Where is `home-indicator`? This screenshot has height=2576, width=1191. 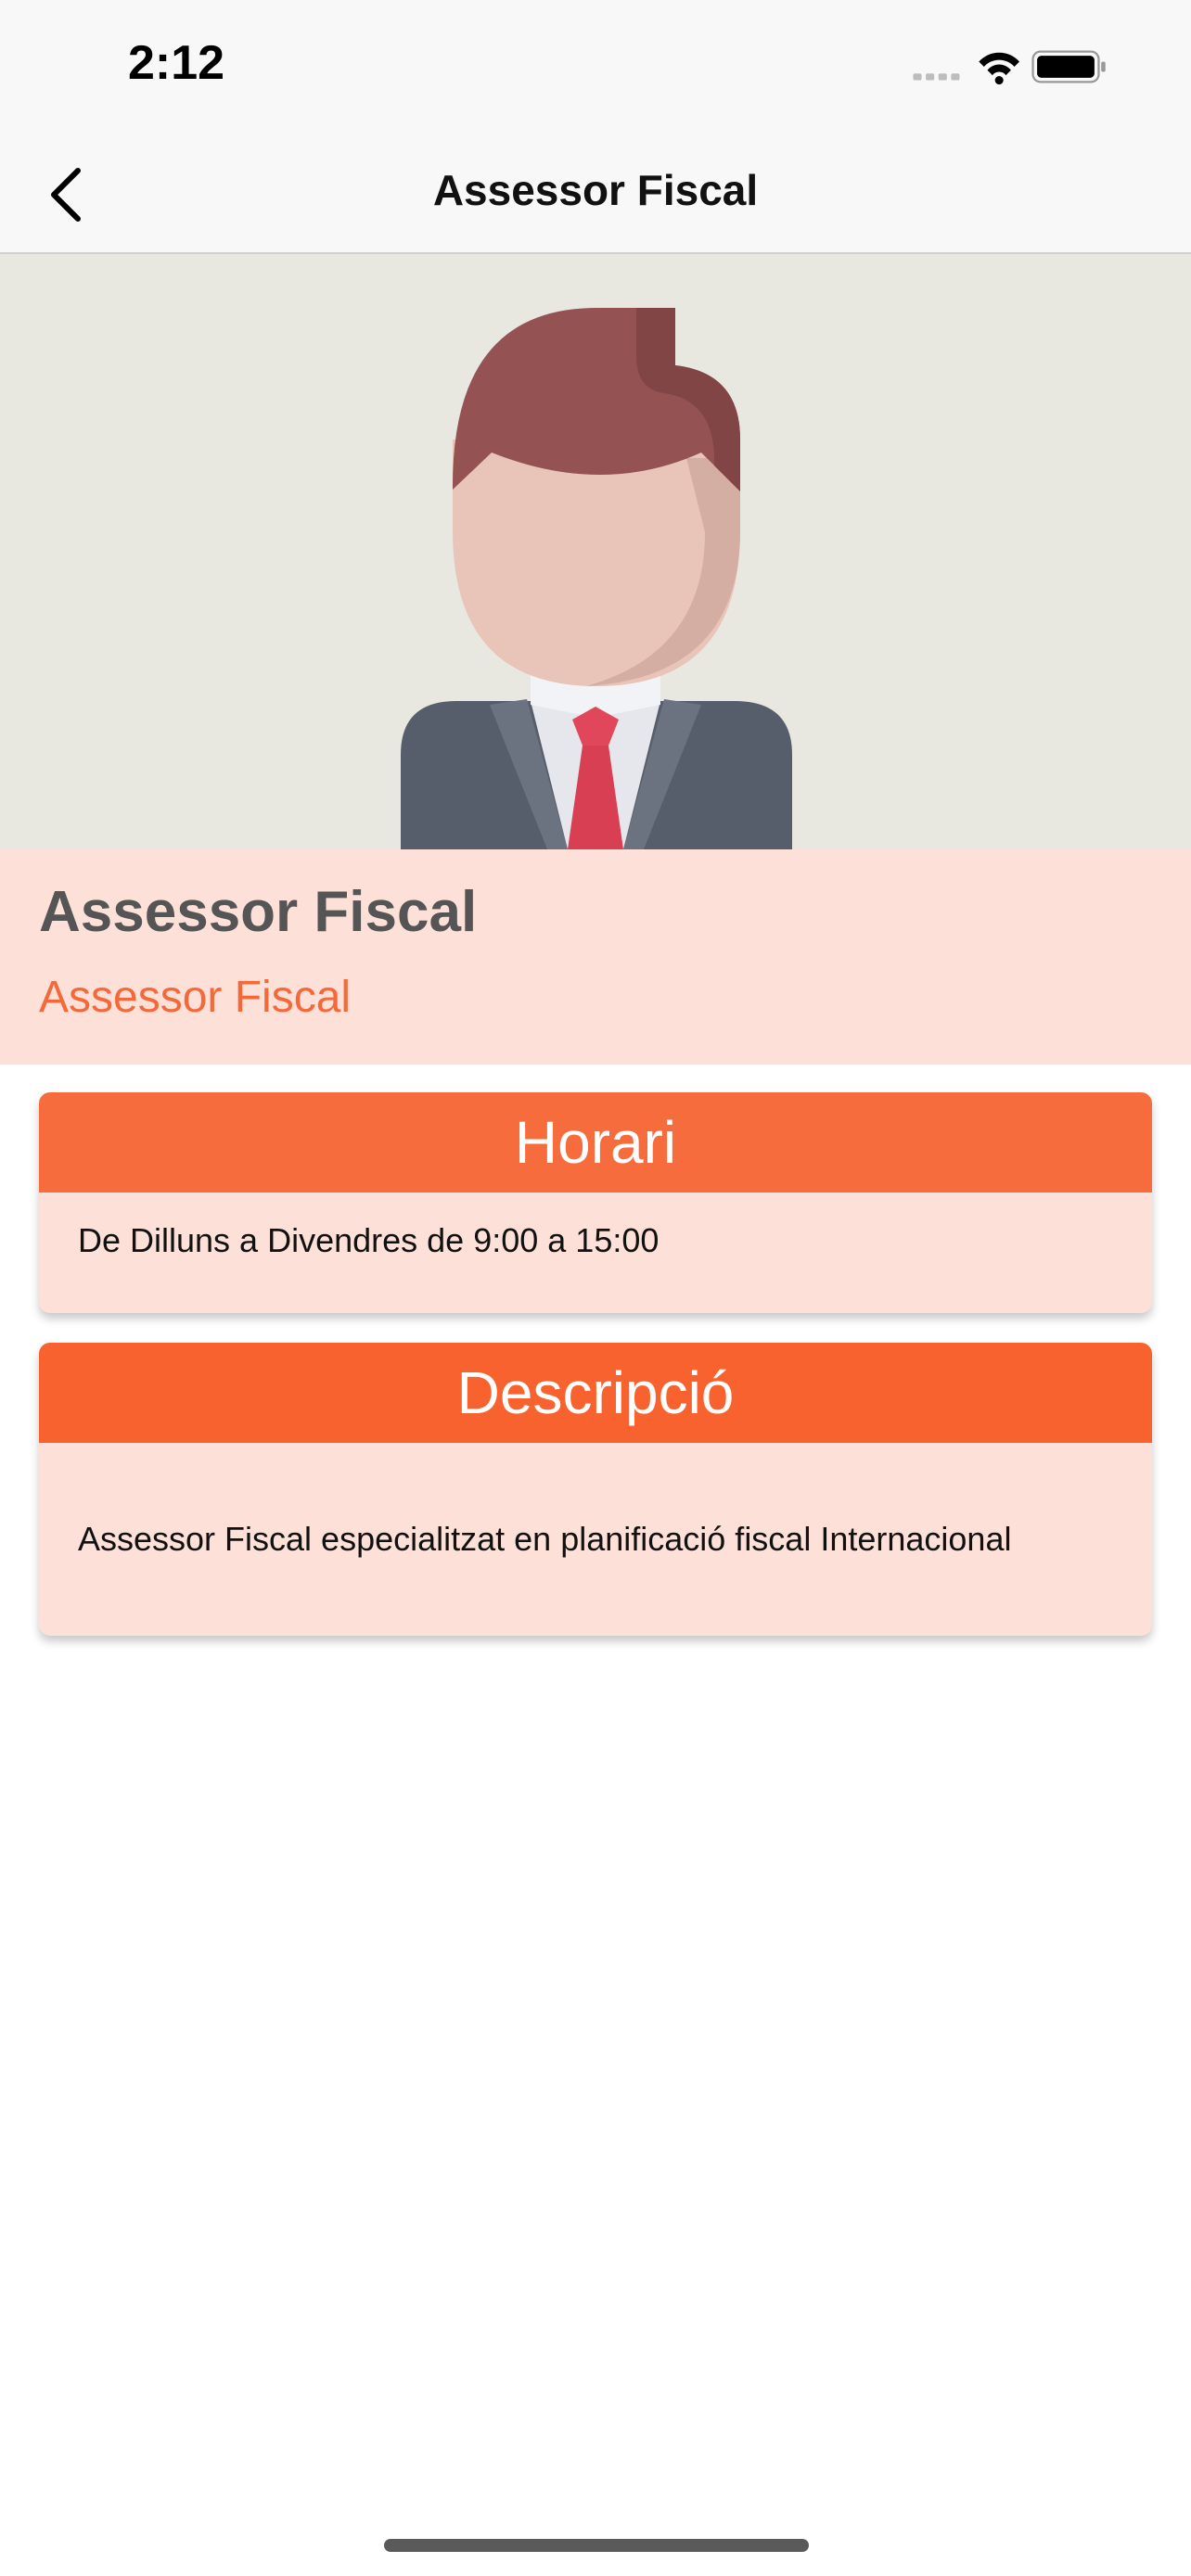 home-indicator is located at coordinates (597, 2545).